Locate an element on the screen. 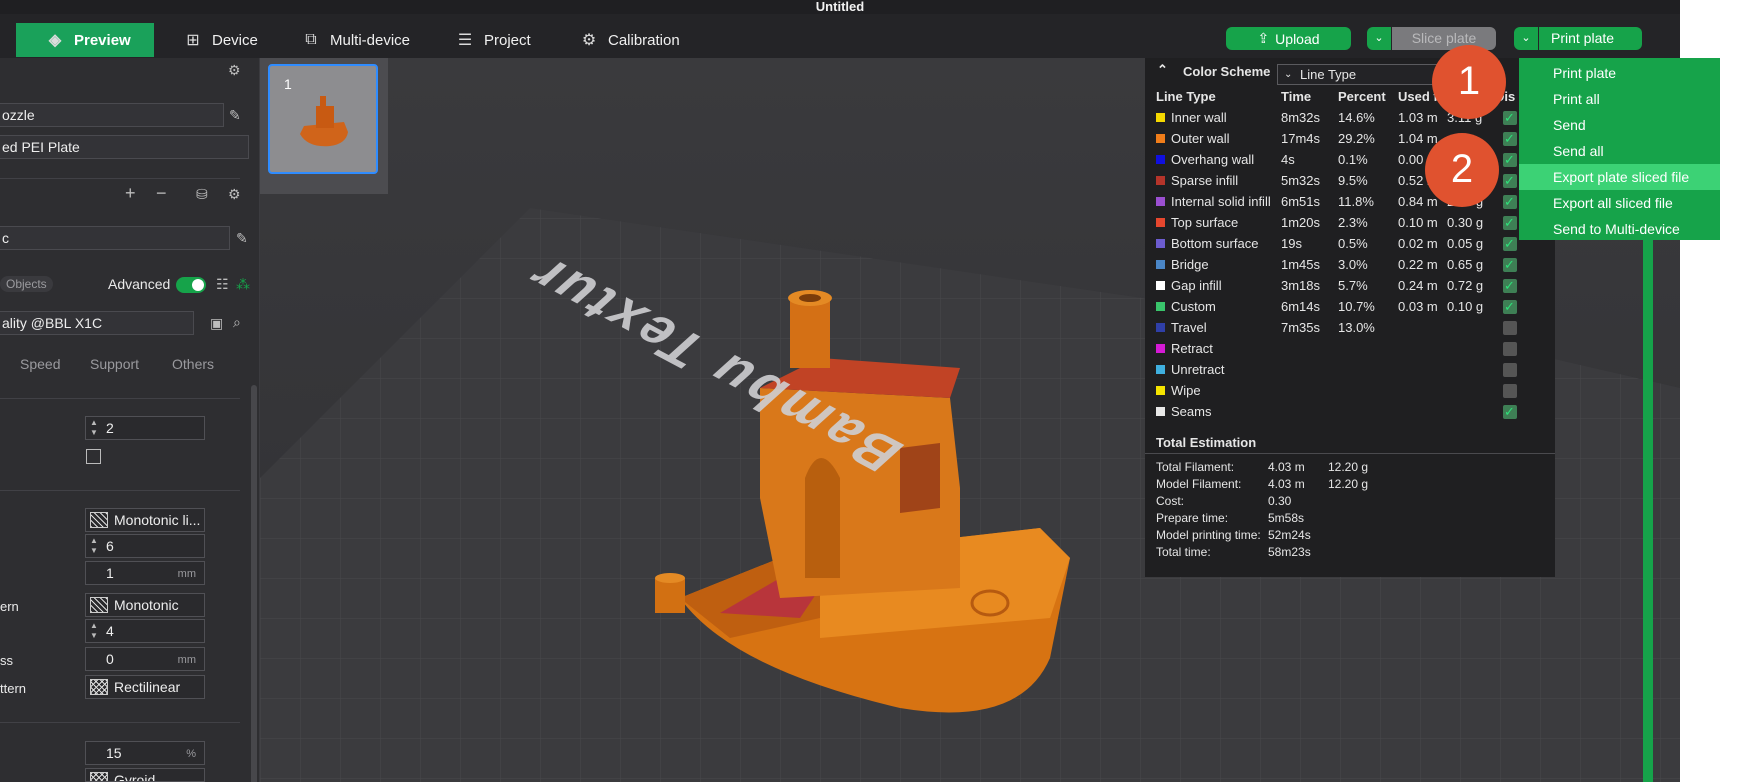 Image resolution: width=1740 pixels, height=782 pixels. sidebar-scrollbar is located at coordinates (254, 583).